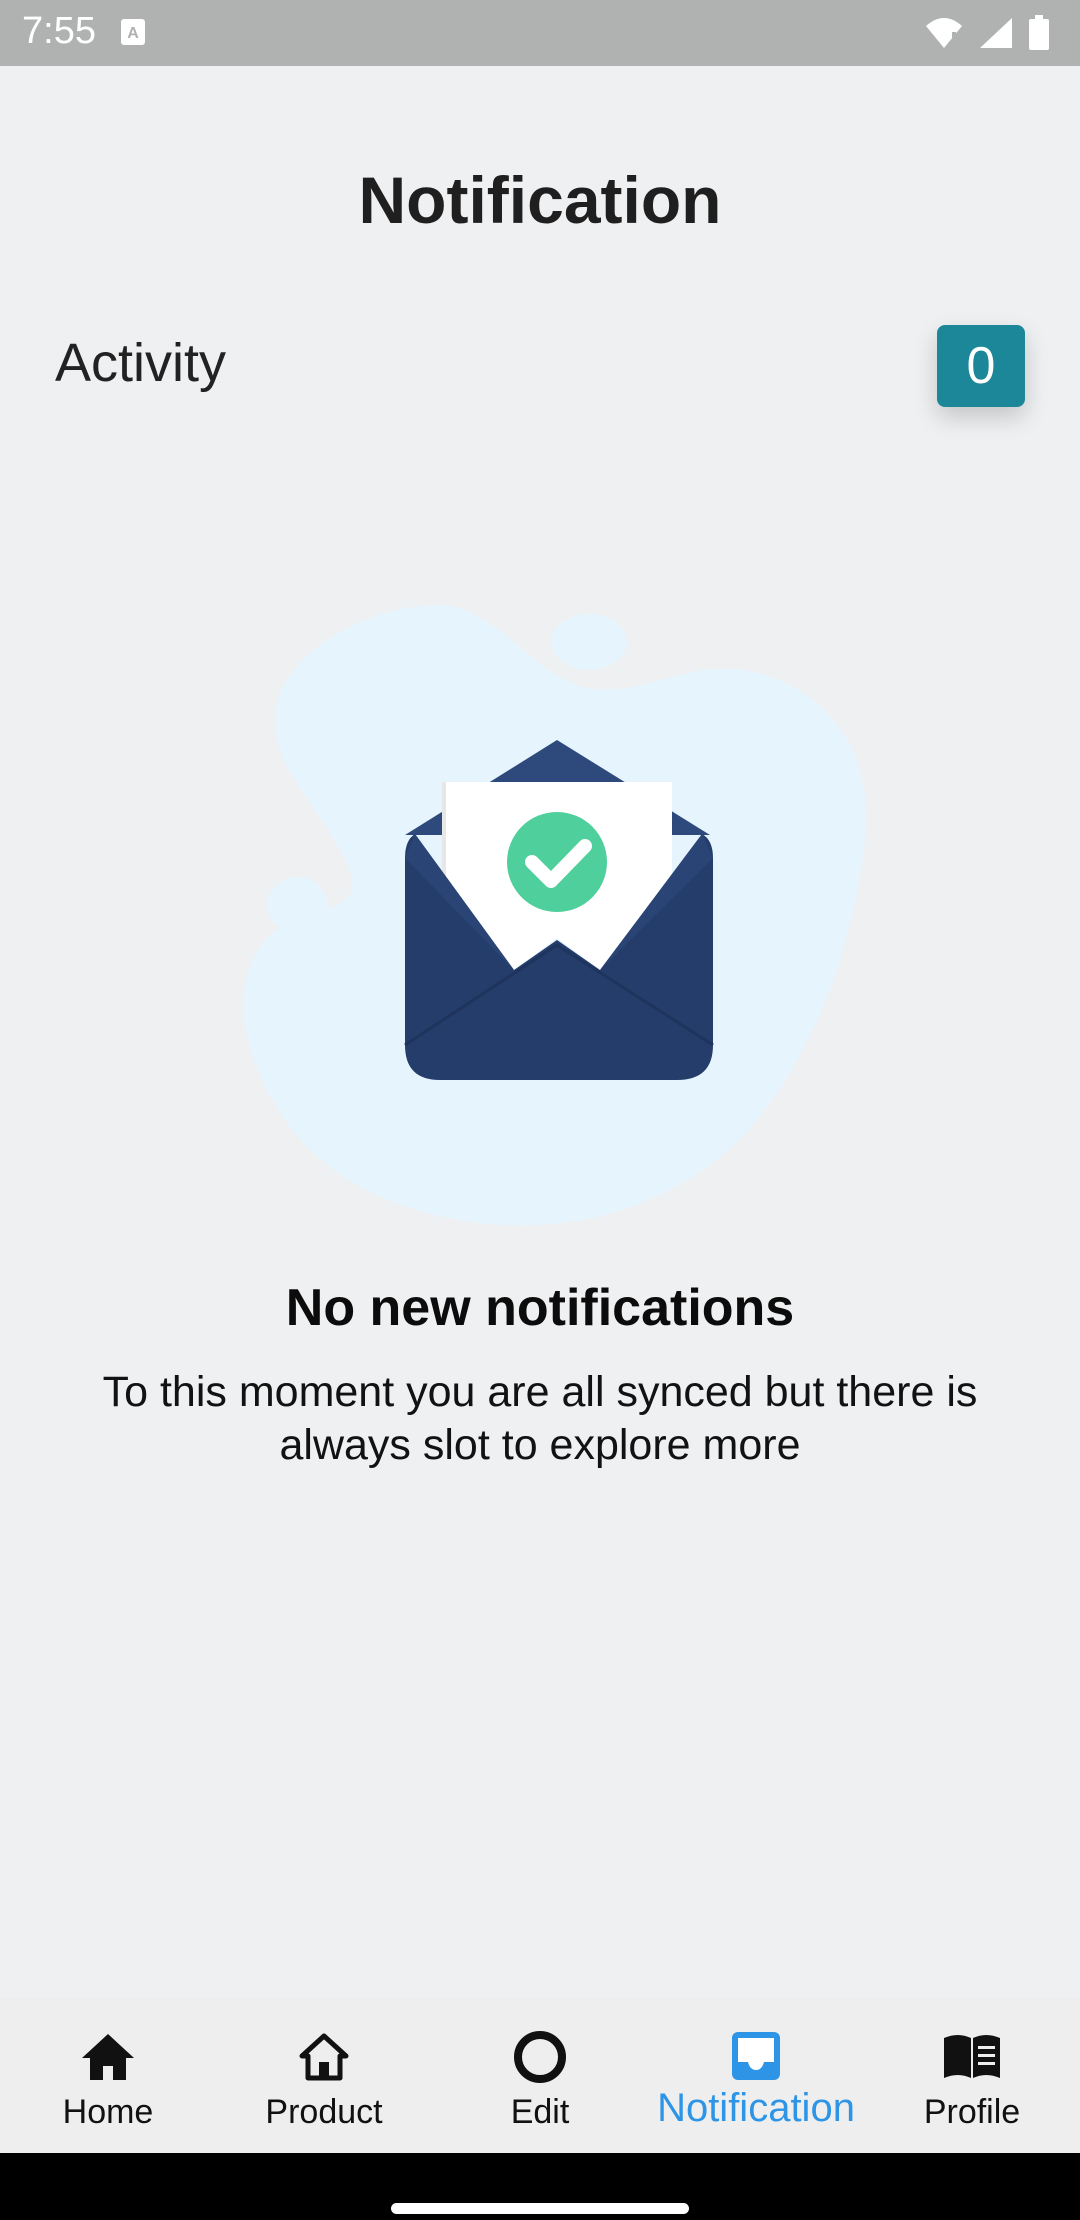 The height and width of the screenshot is (2220, 1080). Describe the element at coordinates (1039, 32) in the screenshot. I see `battery-icon` at that location.